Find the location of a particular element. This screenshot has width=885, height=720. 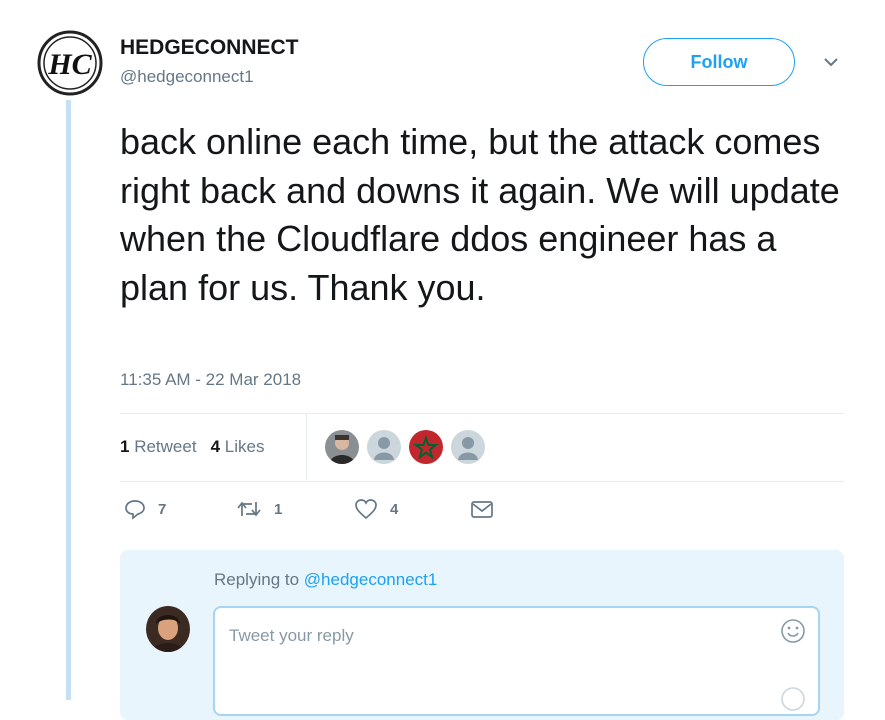

envelope-icon is located at coordinates (482, 509).